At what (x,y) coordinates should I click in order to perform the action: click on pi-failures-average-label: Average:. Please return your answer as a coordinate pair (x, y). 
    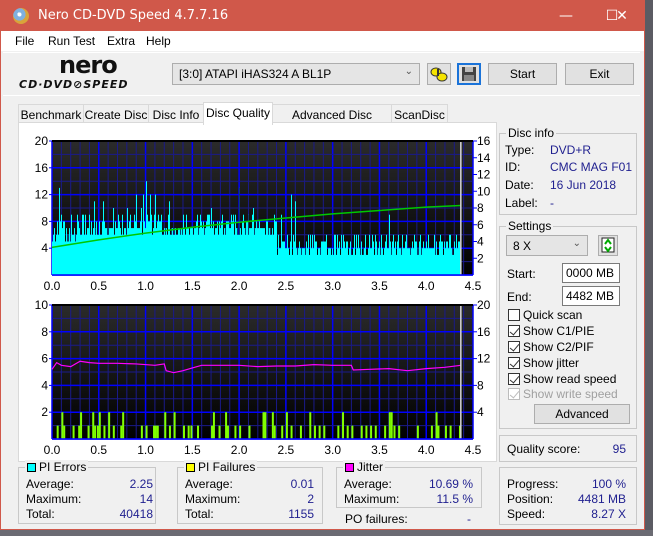
    Looking at the image, I should click on (209, 484).